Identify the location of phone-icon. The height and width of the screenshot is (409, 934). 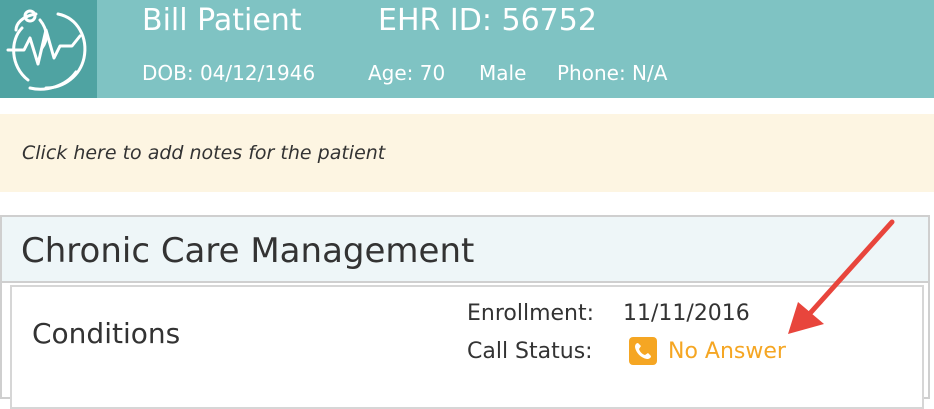
(643, 351).